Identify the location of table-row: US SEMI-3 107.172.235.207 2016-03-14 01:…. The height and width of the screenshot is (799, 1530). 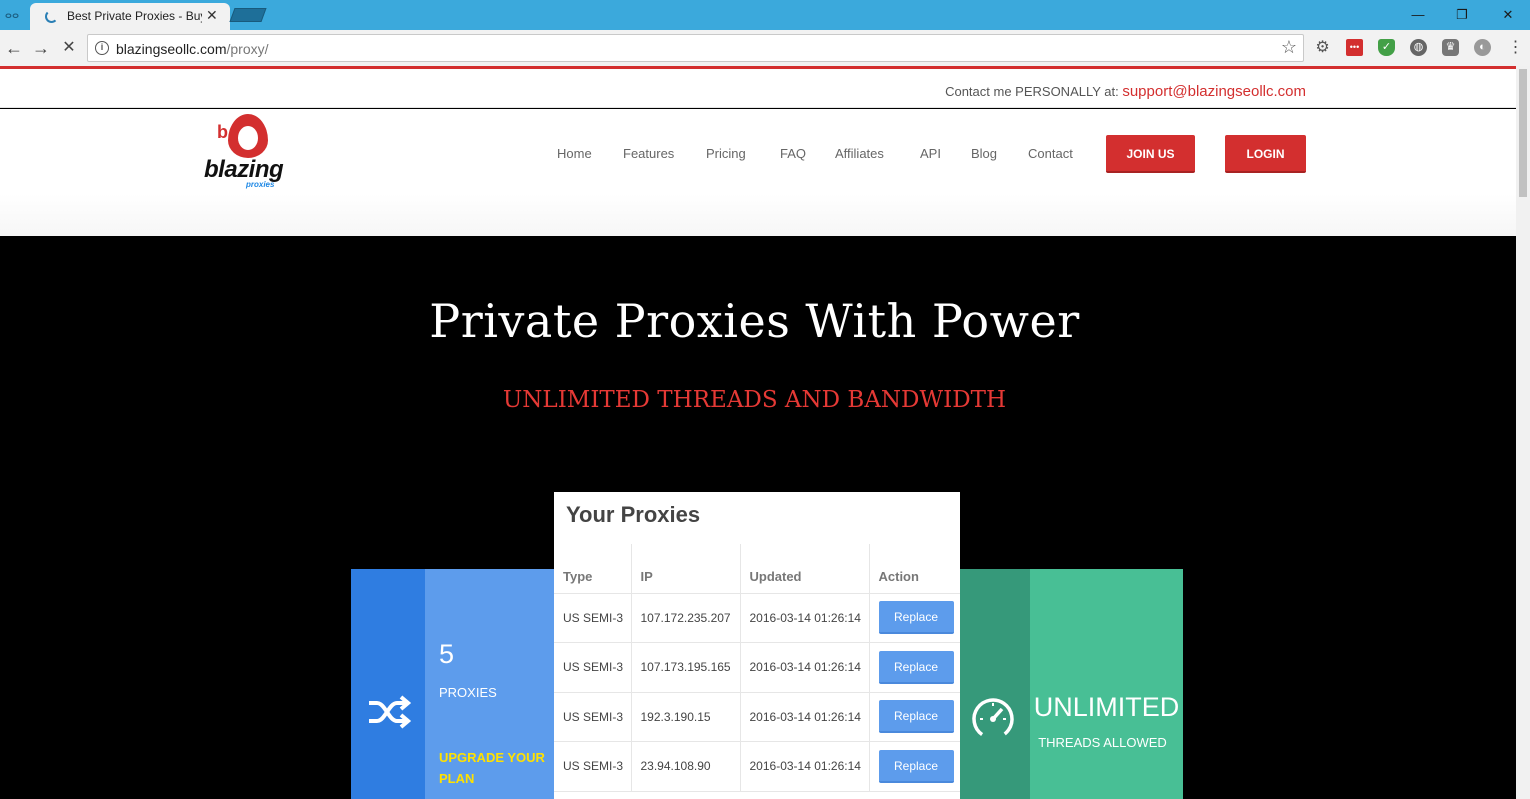
(757, 618).